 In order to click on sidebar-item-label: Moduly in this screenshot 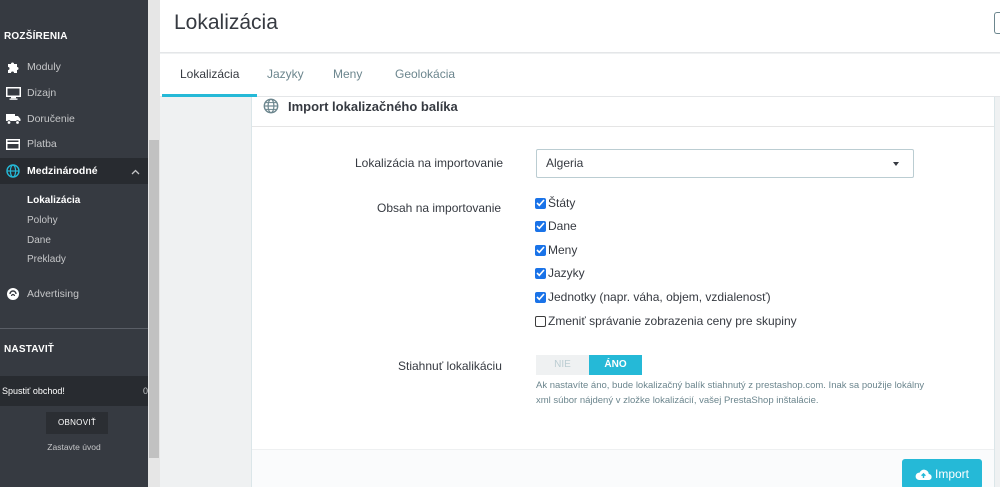, I will do `click(44, 67)`.